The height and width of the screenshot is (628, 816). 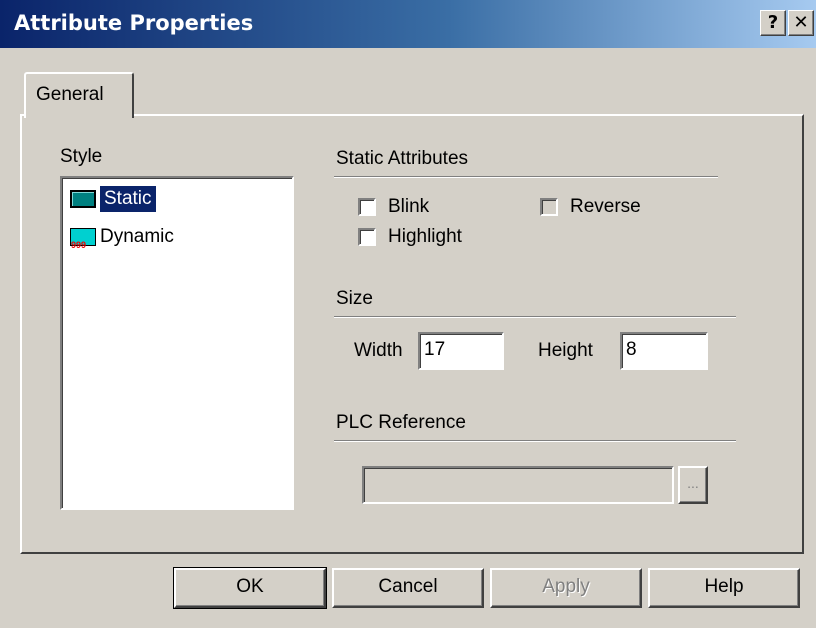 What do you see at coordinates (134, 23) in the screenshot?
I see `window-title: Attribute Properties` at bounding box center [134, 23].